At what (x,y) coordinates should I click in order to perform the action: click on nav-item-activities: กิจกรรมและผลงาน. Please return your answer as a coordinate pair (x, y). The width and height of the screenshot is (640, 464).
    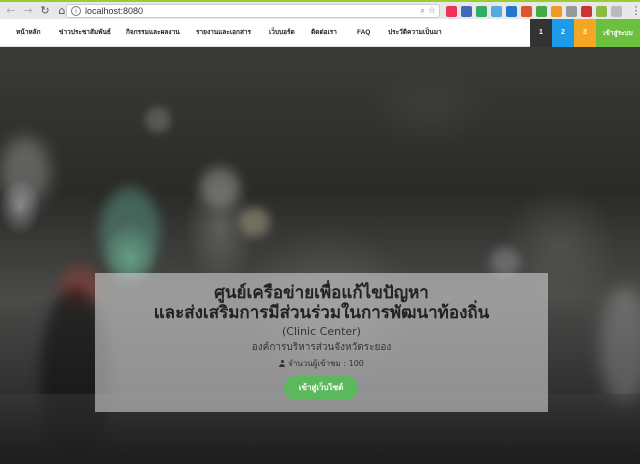
    Looking at the image, I should click on (153, 33).